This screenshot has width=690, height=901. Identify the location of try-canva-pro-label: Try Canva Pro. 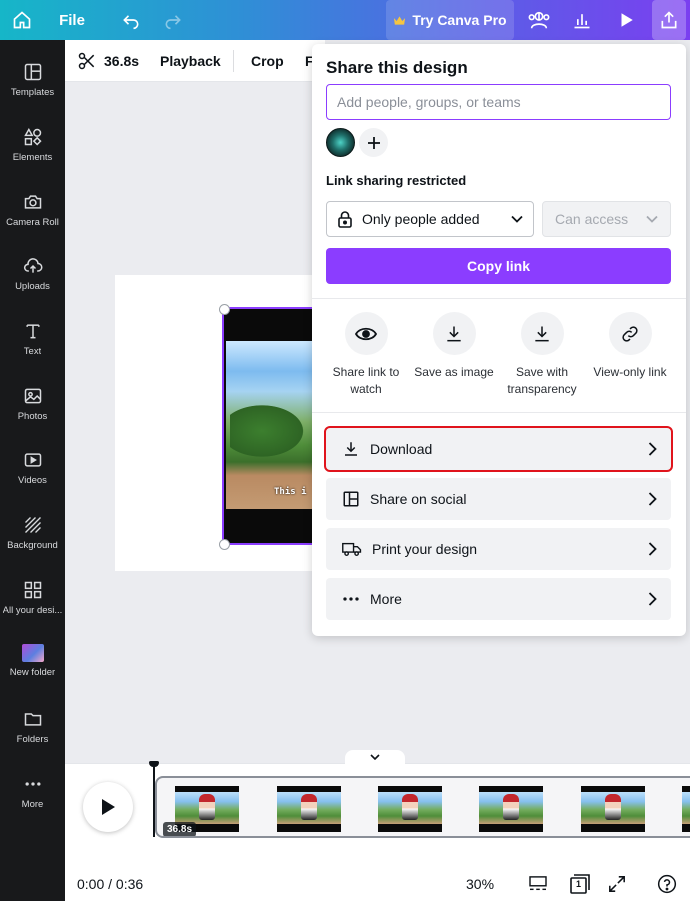
(459, 20).